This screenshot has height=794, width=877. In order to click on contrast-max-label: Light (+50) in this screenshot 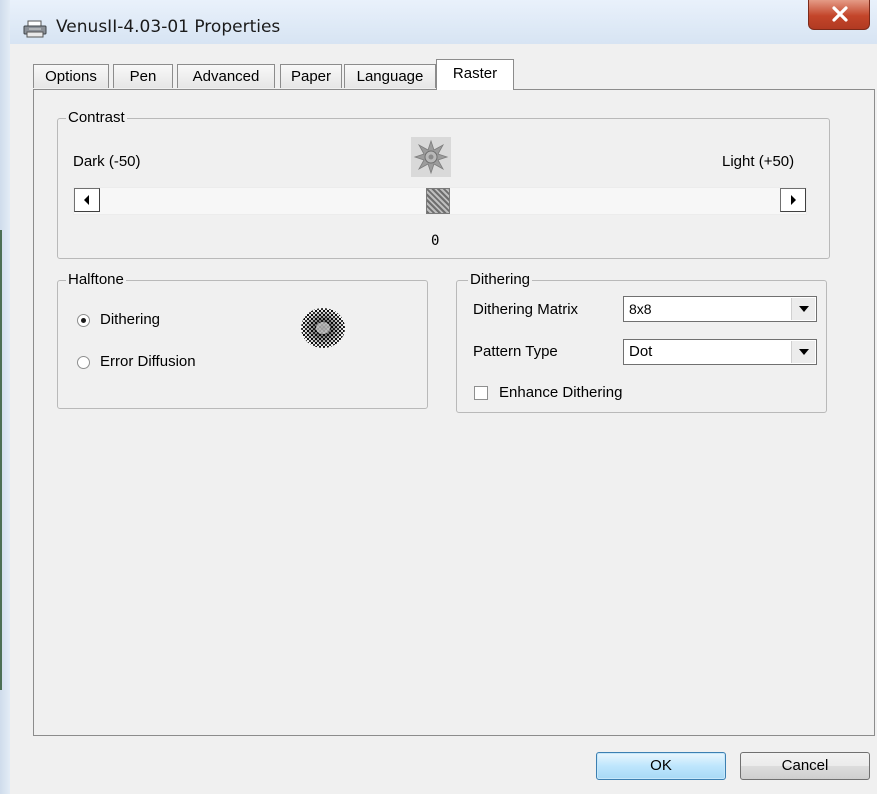, I will do `click(758, 161)`.